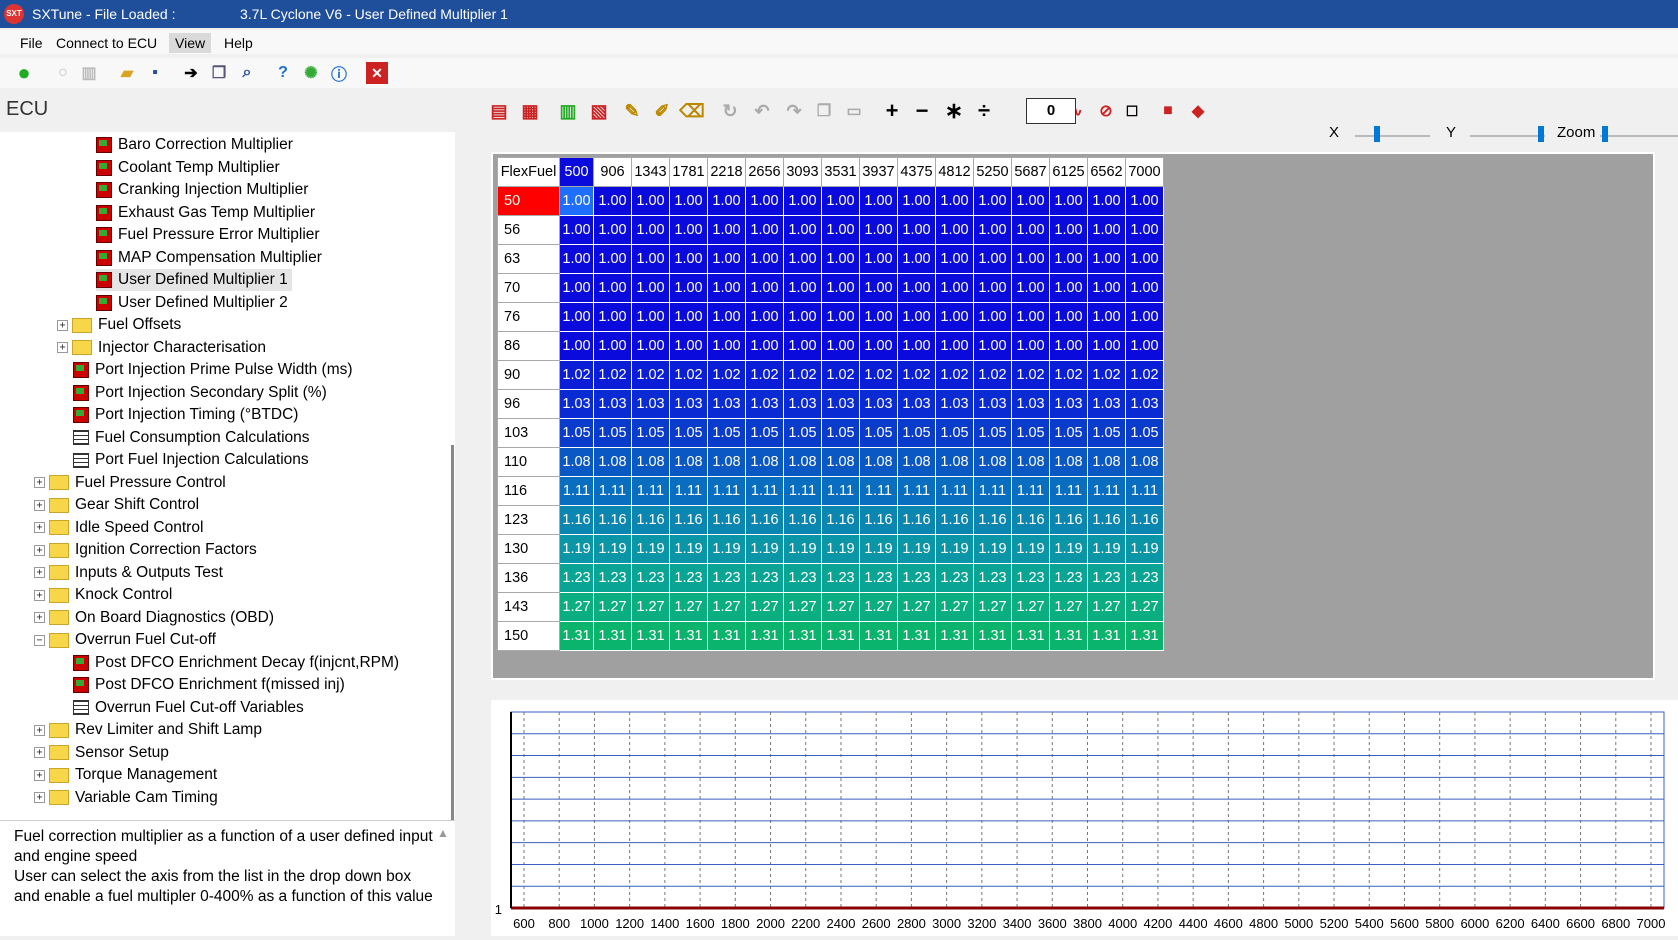 This screenshot has height=940, width=1678. What do you see at coordinates (209, 685) in the screenshot?
I see `tree-item: Post DFCO Enrichment f(missed inj)` at bounding box center [209, 685].